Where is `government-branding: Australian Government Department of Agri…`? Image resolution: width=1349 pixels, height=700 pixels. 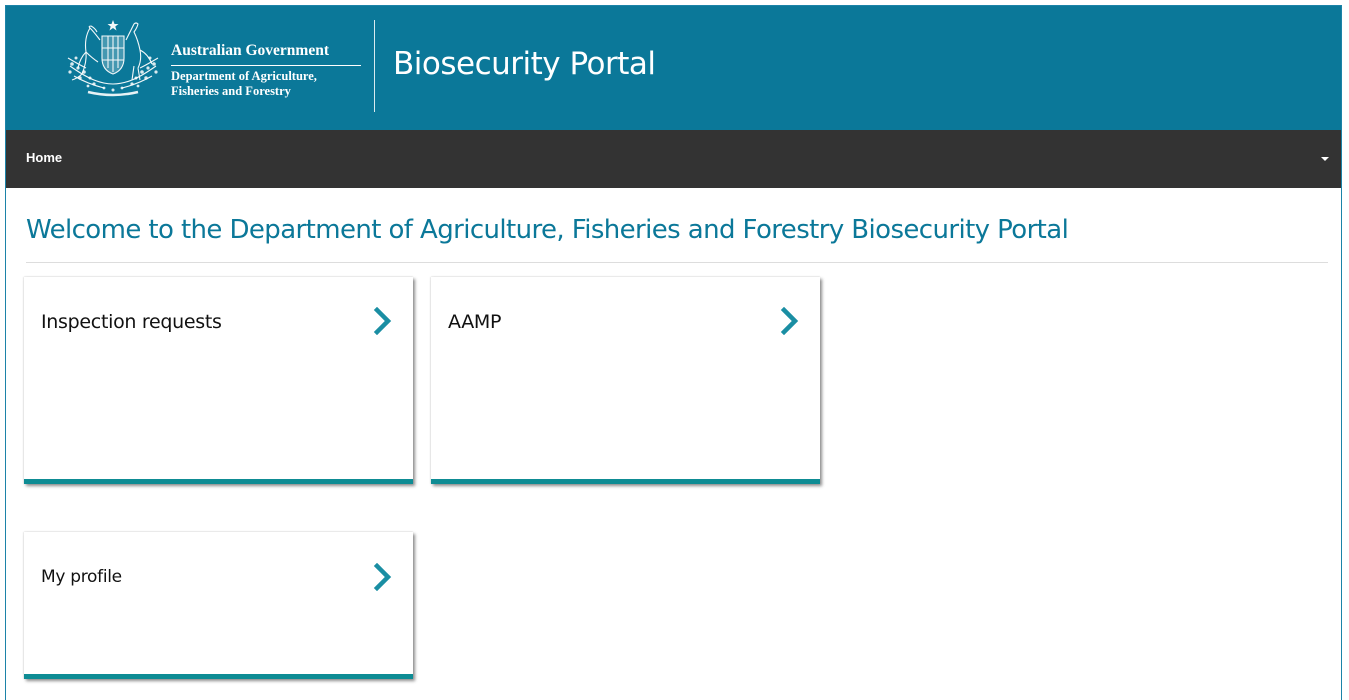
government-branding: Australian Government Department of Agri… is located at coordinates (266, 70).